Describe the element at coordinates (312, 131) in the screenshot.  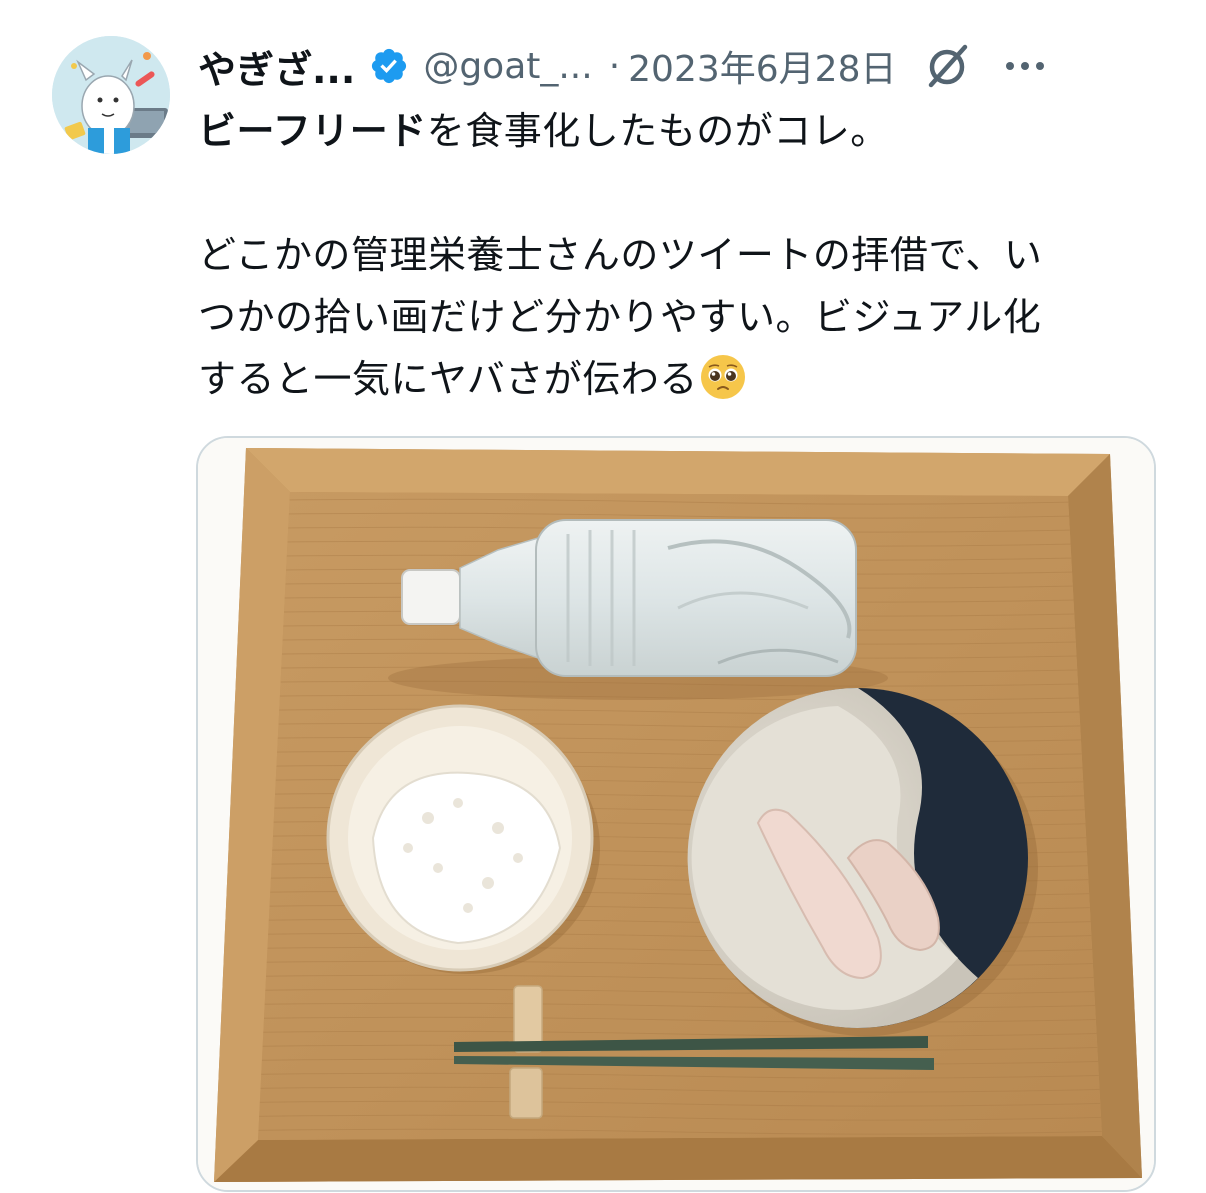
I see `tweet-bold-term: ビーフリード` at that location.